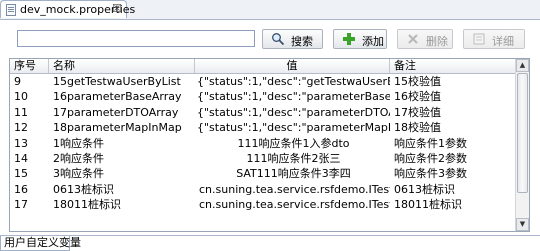  Describe the element at coordinates (425, 39) in the screenshot. I see `delete-button: 删除` at that location.